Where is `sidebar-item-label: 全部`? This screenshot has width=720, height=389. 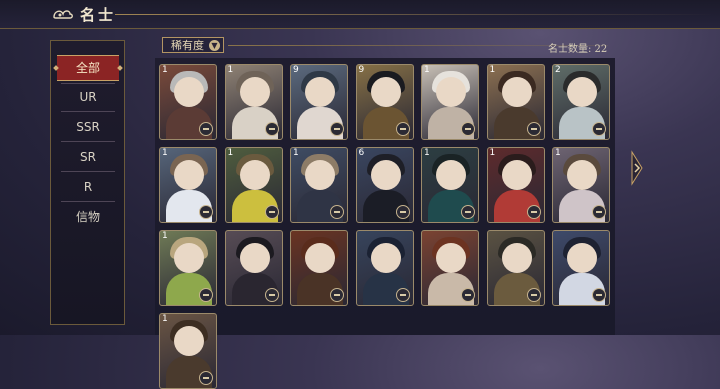
sidebar-item-label: 全部 is located at coordinates (87, 68).